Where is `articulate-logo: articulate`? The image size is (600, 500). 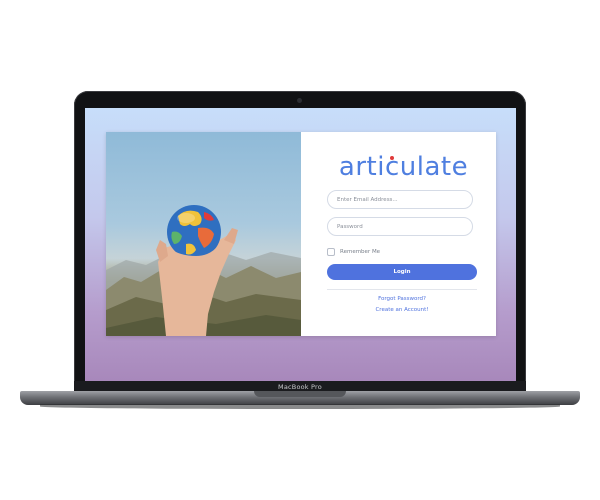 articulate-logo: articulate is located at coordinates (403, 167).